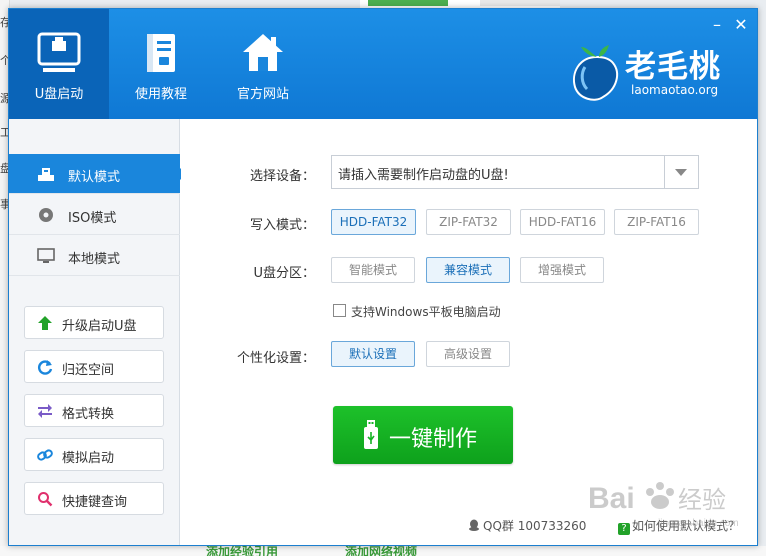 This screenshot has width=766, height=556. I want to click on tool-label: 格式转换, so click(88, 414).